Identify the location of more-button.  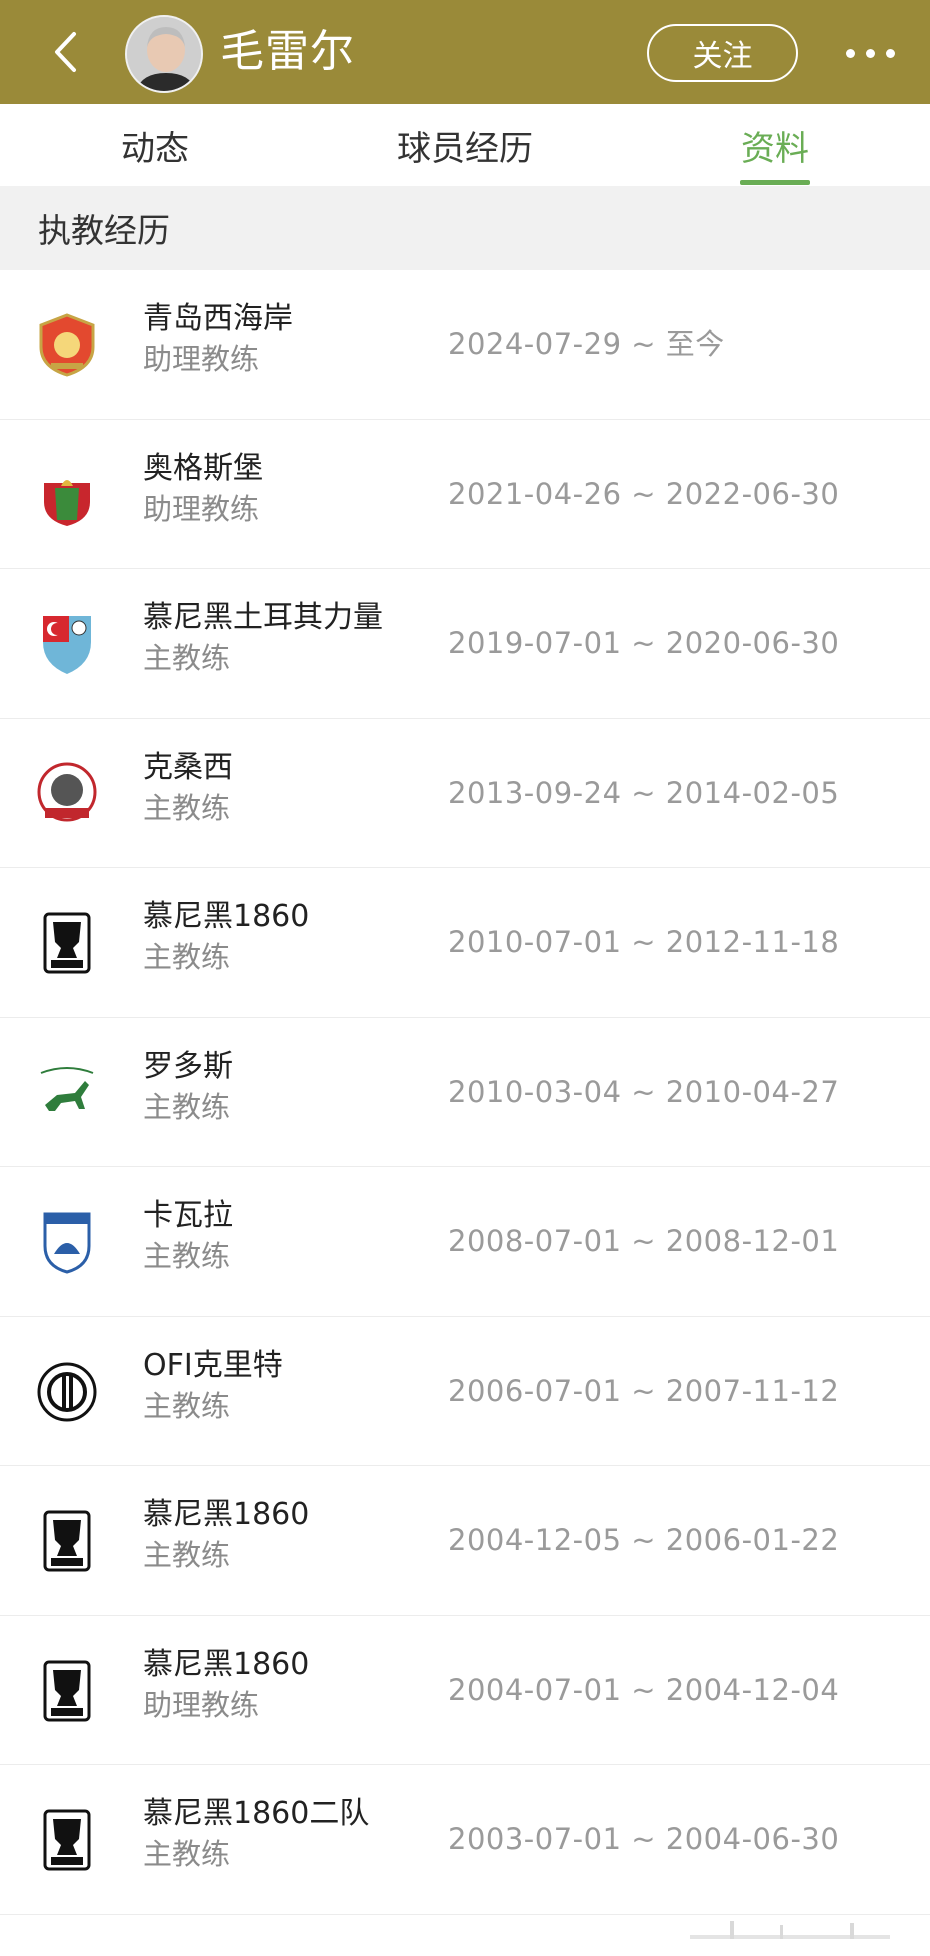
(870, 53).